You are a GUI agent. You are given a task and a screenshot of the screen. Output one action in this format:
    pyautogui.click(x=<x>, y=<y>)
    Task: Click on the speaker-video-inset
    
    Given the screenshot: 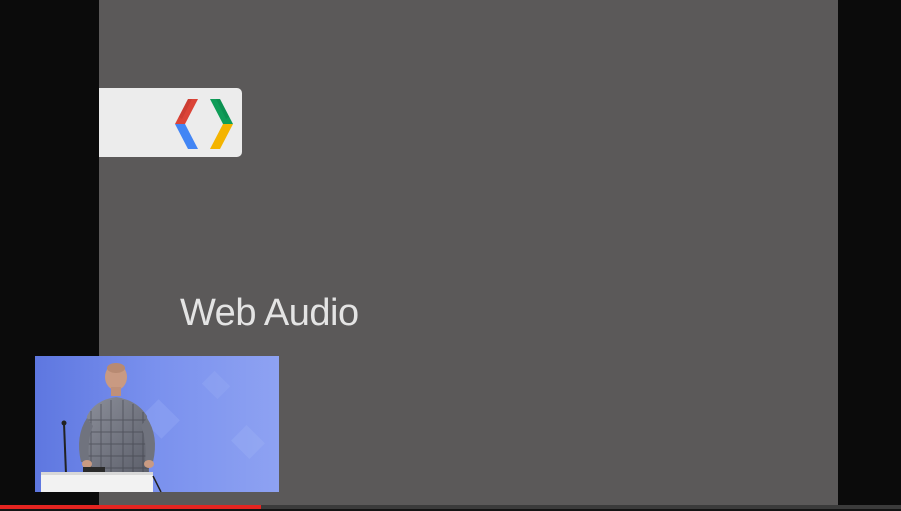 What is the action you would take?
    pyautogui.click(x=157, y=424)
    